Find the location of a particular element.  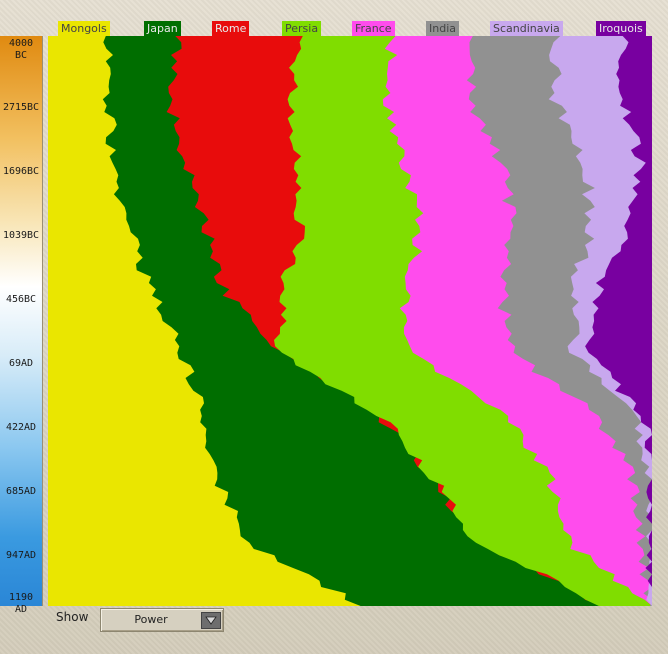

legend-item: Persia is located at coordinates (302, 28).